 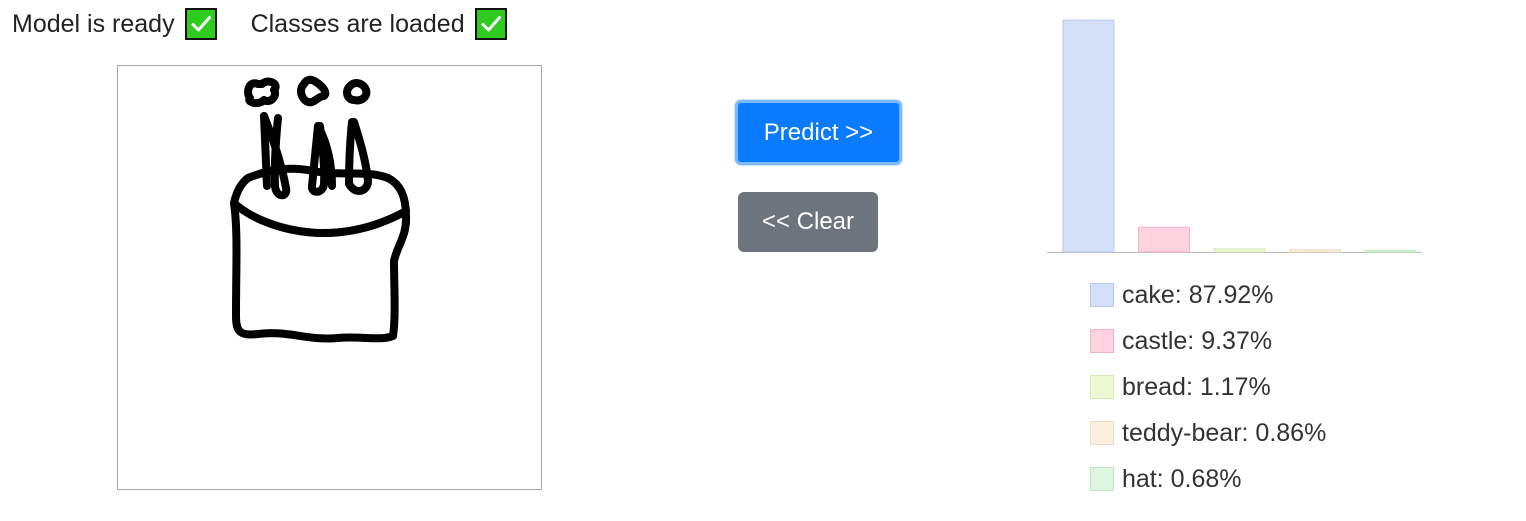 I want to click on clear-button: << Clear, so click(x=808, y=222).